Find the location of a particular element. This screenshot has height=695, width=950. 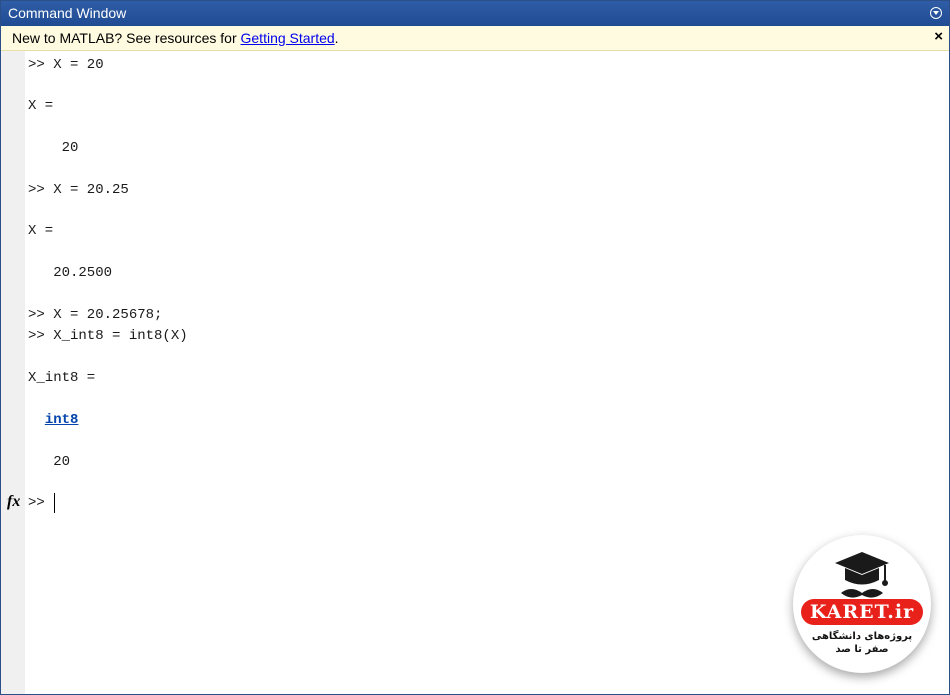

watermark-brand: KARET.ir is located at coordinates (862, 612).